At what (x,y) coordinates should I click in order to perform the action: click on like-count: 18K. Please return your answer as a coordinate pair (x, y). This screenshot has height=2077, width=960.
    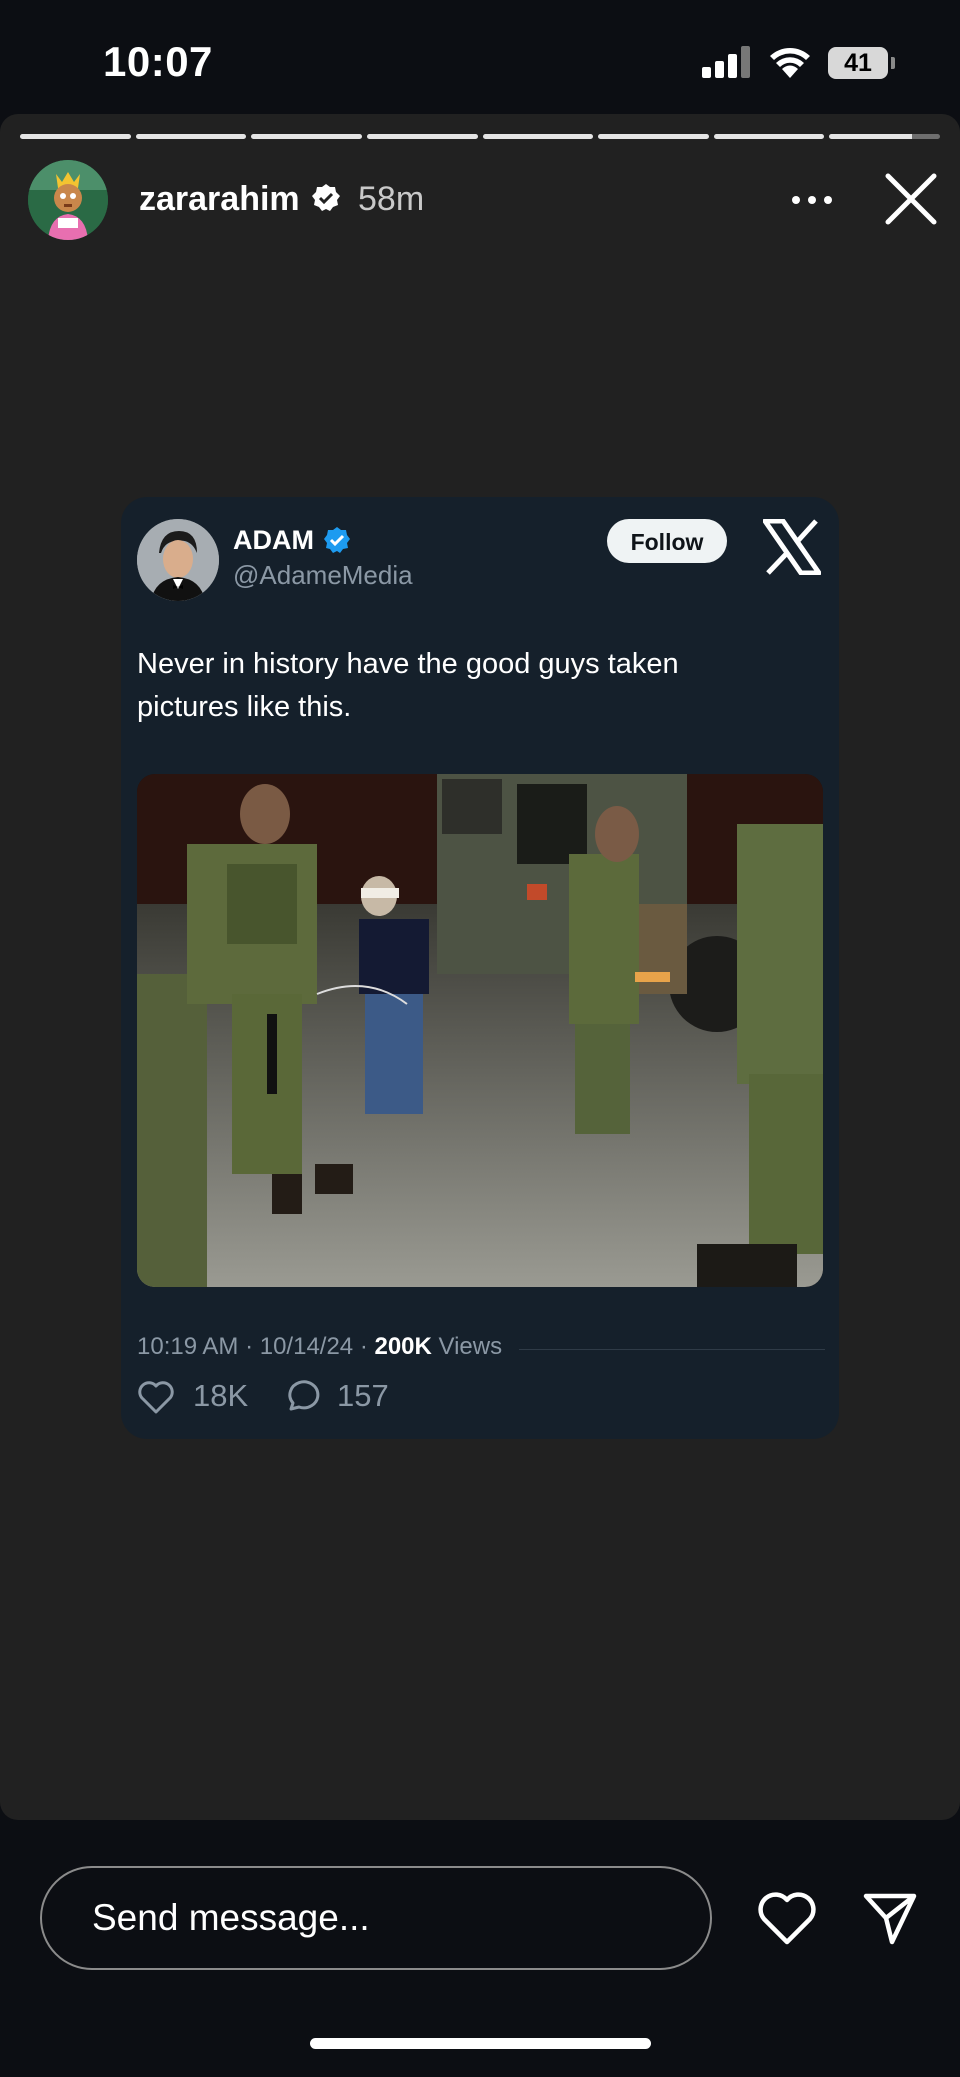
    Looking at the image, I should click on (220, 1396).